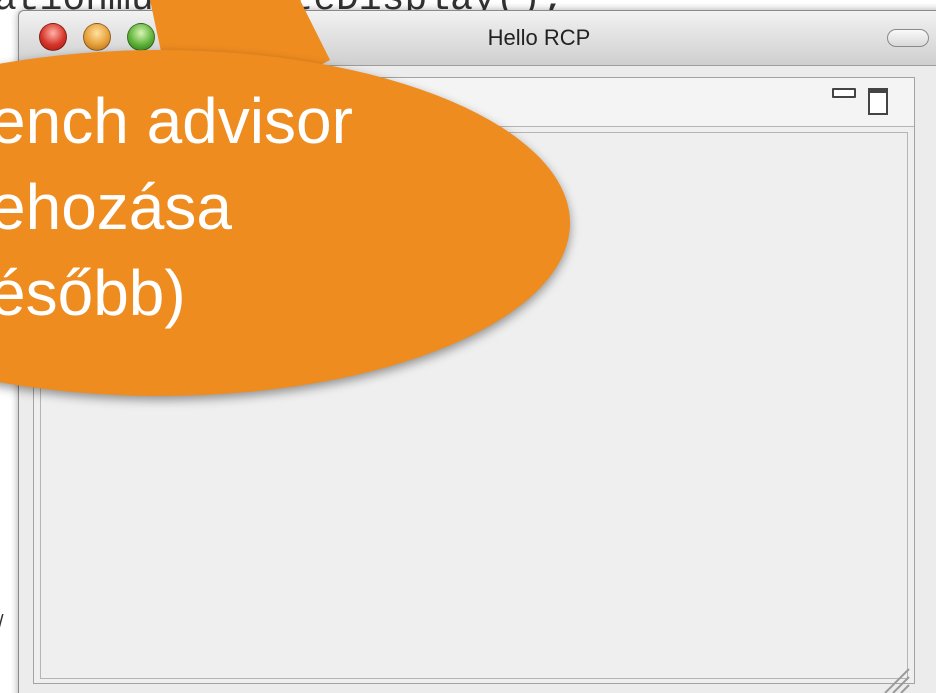 This screenshot has width=936, height=693. I want to click on callout-line-2: ehozása, so click(116, 207).